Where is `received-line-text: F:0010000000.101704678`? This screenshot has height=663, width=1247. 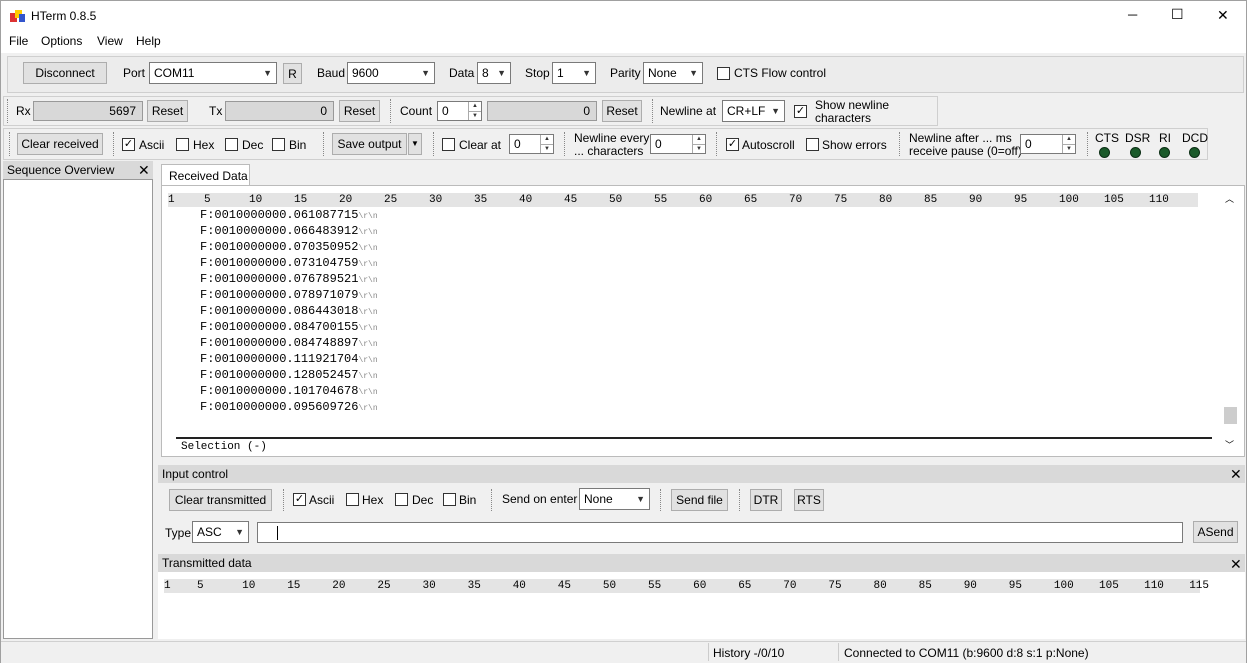
received-line-text: F:0010000000.101704678 is located at coordinates (279, 391).